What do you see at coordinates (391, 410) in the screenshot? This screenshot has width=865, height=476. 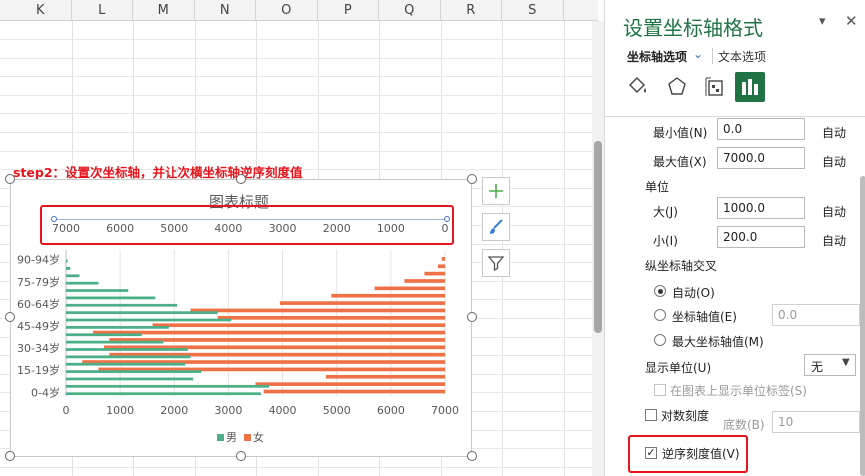 I see `primary-axis-tick-label: 6000` at bounding box center [391, 410].